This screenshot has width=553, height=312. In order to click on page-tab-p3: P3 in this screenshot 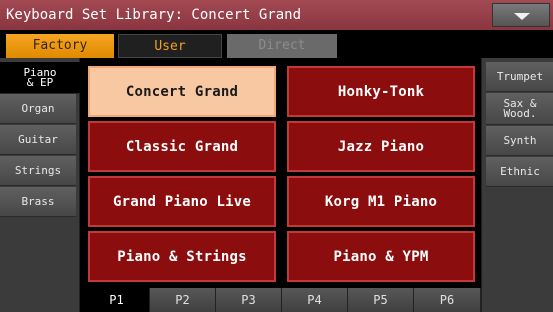, I will do `click(249, 300)`.